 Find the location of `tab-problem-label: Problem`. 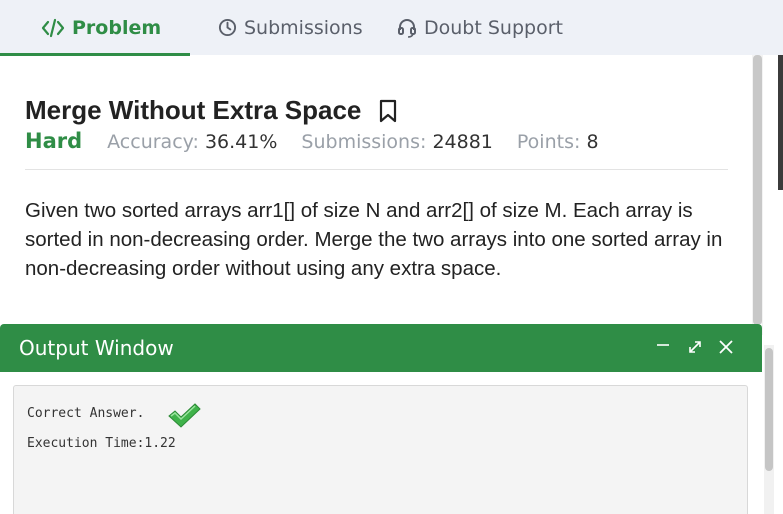

tab-problem-label: Problem is located at coordinates (117, 27).